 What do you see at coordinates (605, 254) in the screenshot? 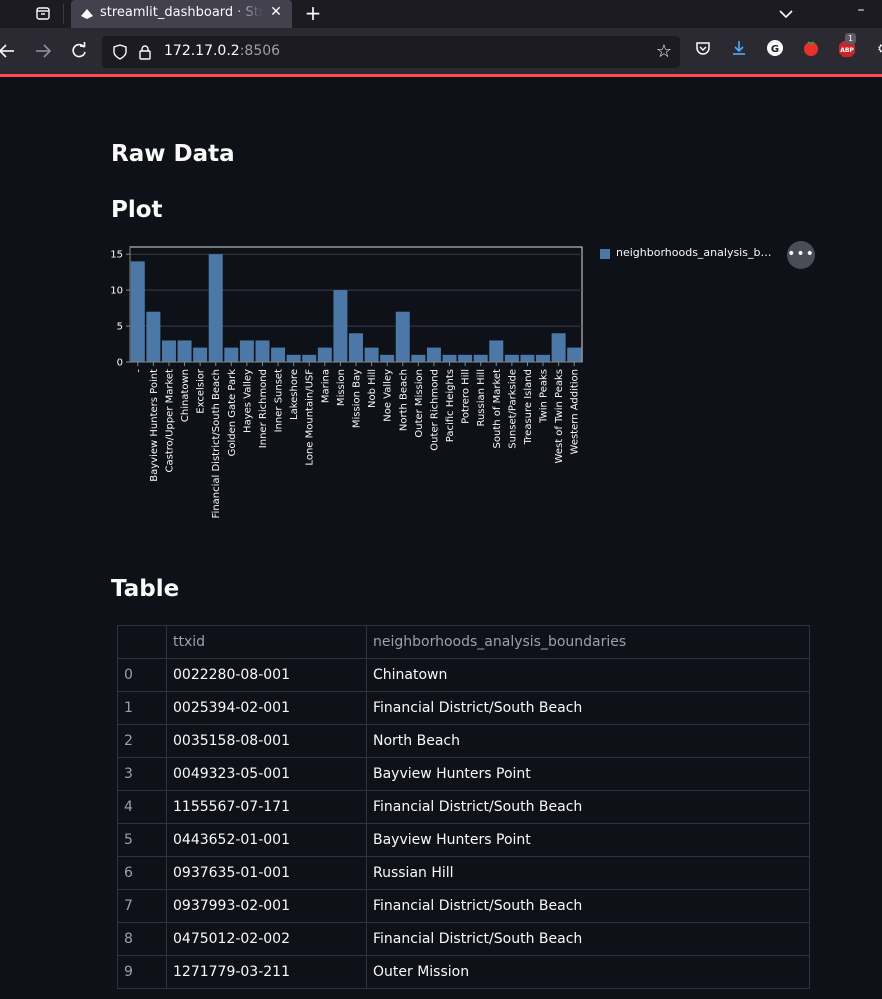
I see `legend-swatch` at bounding box center [605, 254].